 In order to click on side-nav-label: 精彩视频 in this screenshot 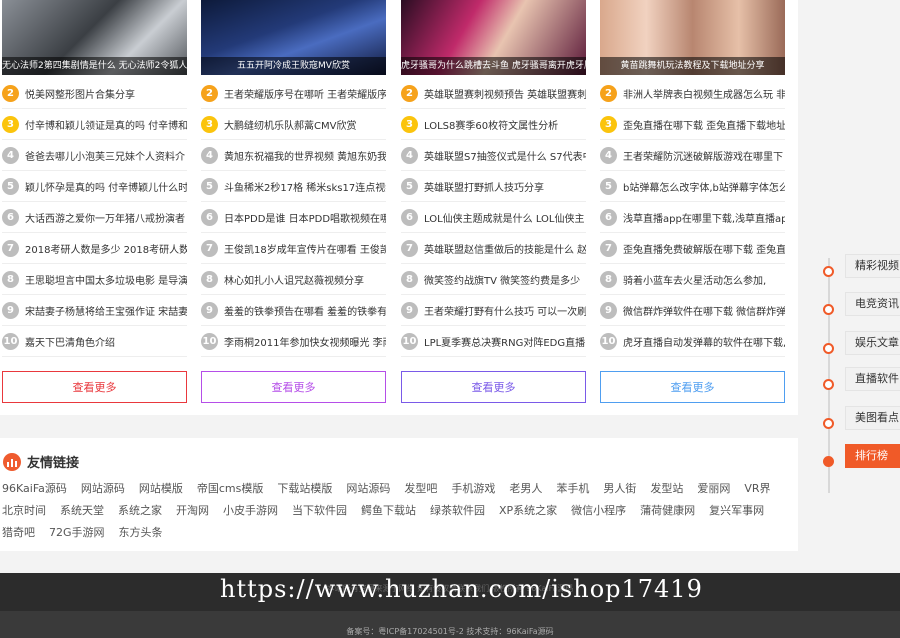, I will do `click(872, 266)`.